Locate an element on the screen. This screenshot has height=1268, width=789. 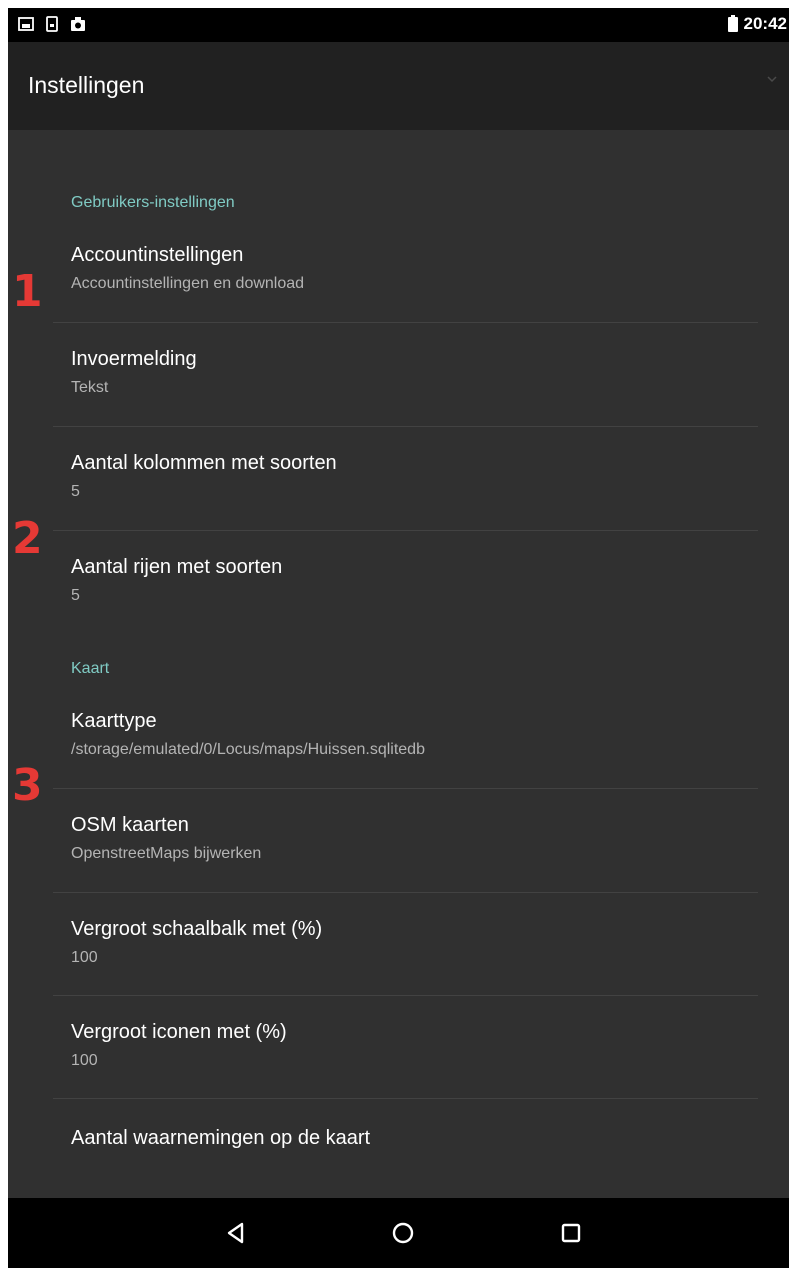
pref-vergroot-schaalbalk: Vergroot schaalbalk met (%) 100 is located at coordinates (416, 942).